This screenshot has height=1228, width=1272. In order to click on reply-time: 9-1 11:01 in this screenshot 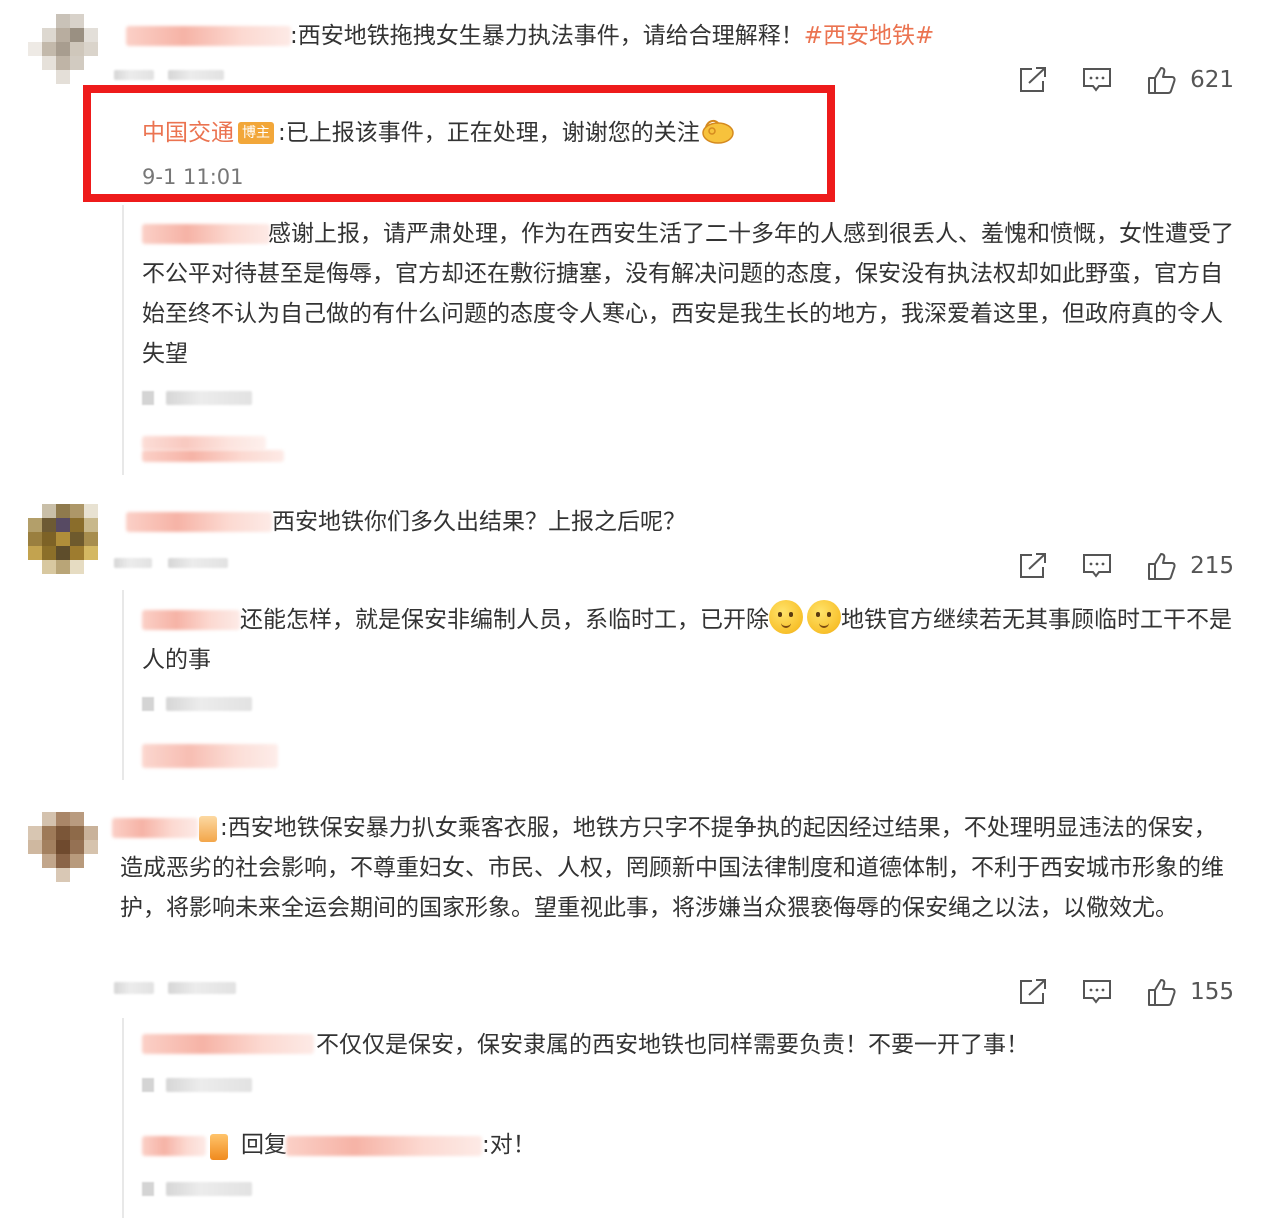, I will do `click(193, 177)`.